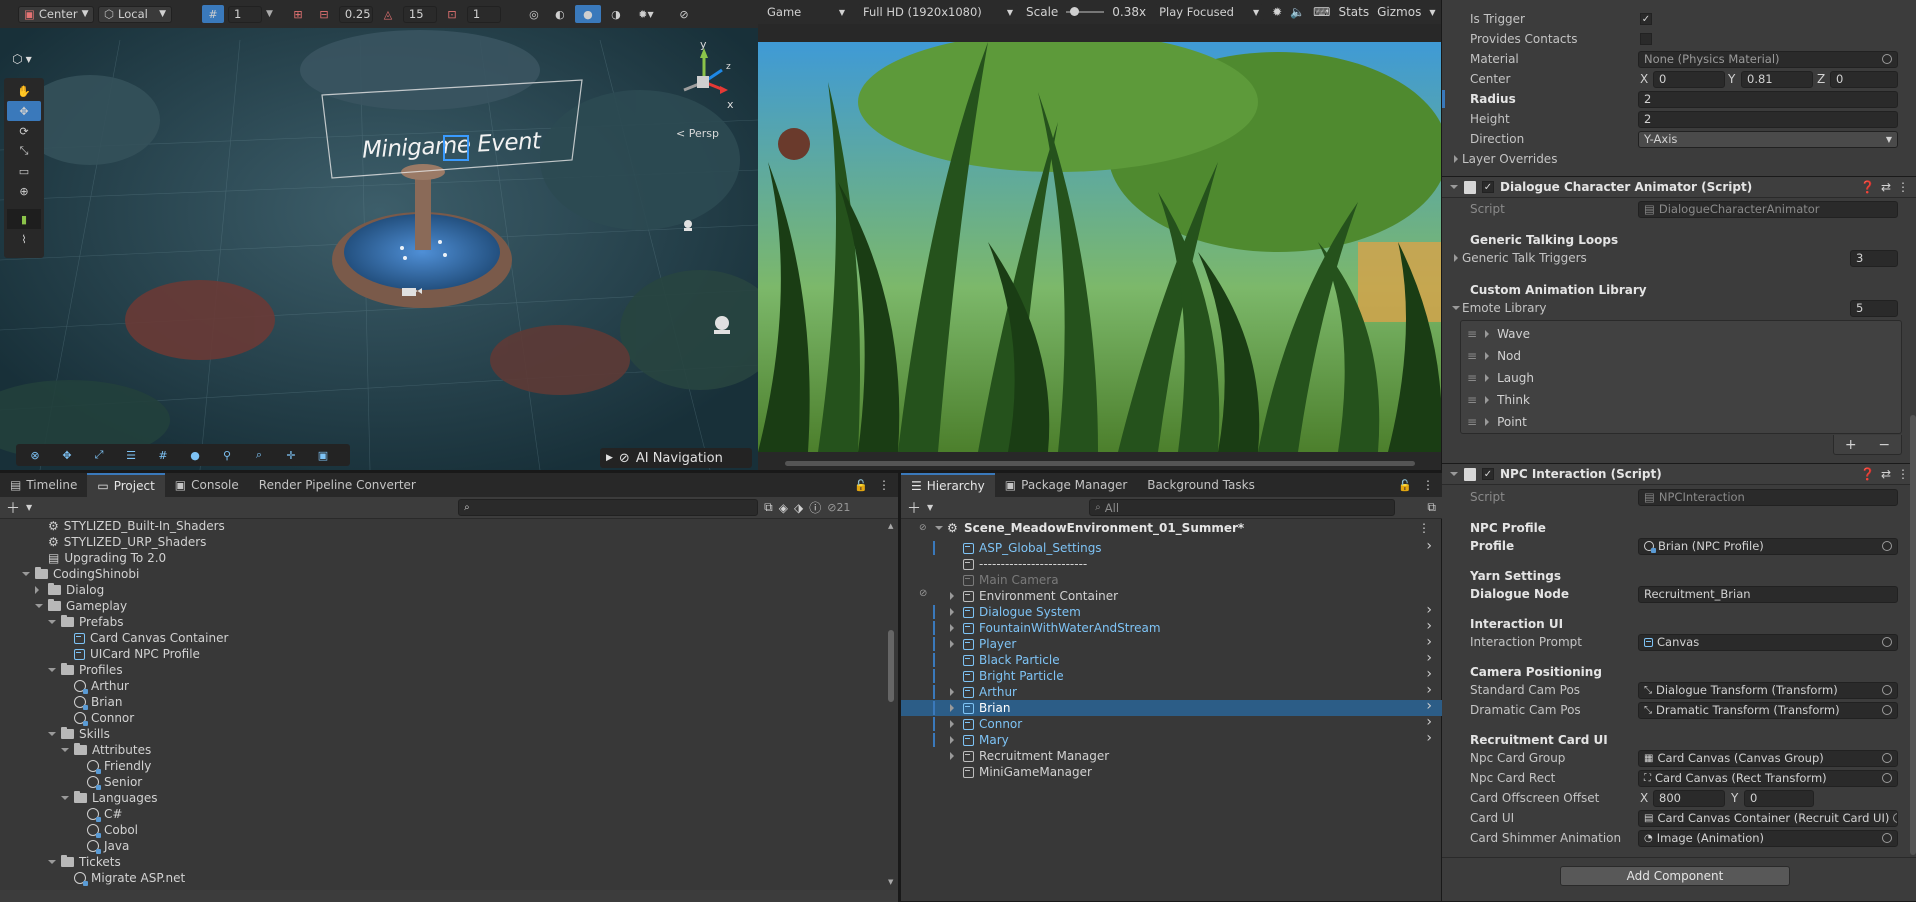 This screenshot has height=902, width=1916. I want to click on hierarchy-item: Connor, so click(986, 724).